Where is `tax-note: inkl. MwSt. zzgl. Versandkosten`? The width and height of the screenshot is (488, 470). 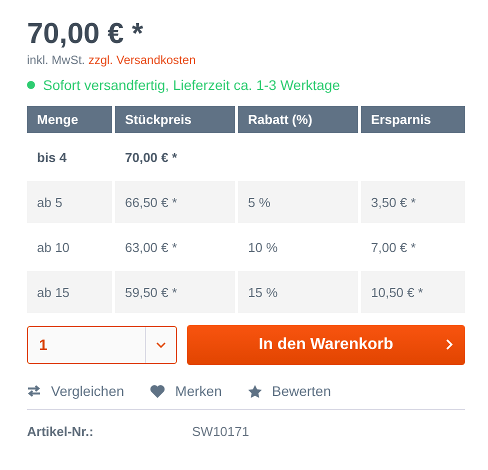
tax-note: inkl. MwSt. zzgl. Versandkosten is located at coordinates (112, 60).